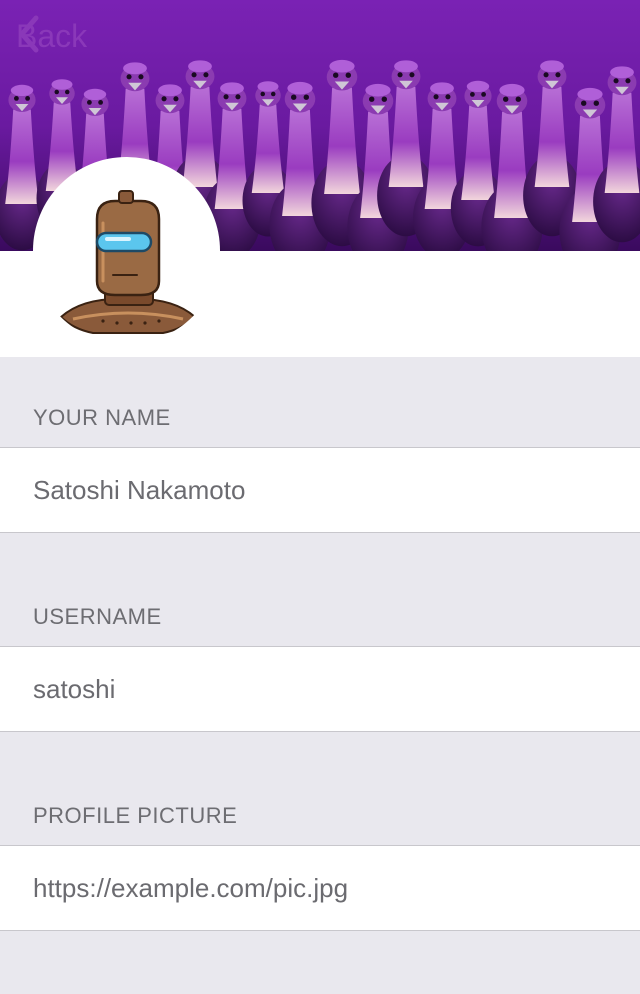 This screenshot has width=640, height=994. What do you see at coordinates (128, 262) in the screenshot?
I see `robot-avatar-icon` at bounding box center [128, 262].